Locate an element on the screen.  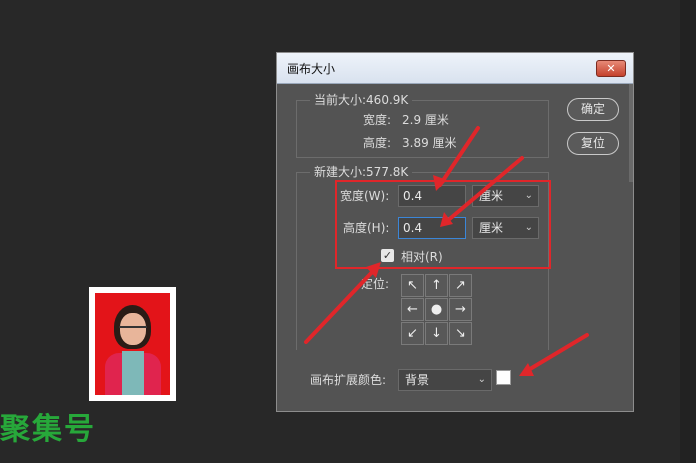
annotation-arrow-width is located at coordinates (459, 156).